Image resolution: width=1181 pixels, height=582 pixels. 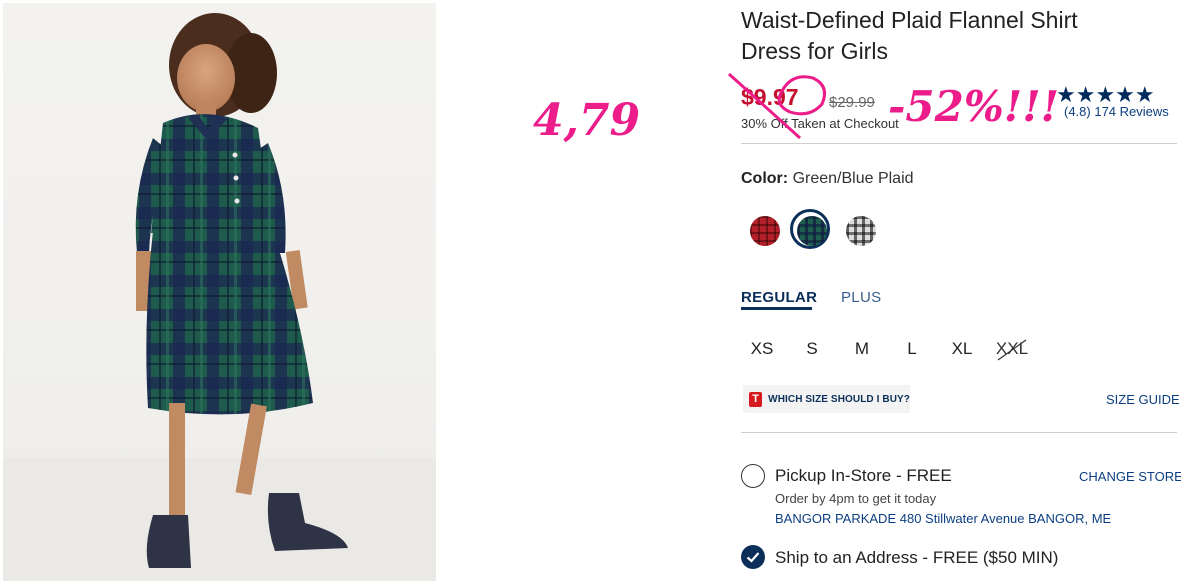 I want to click on ship-checkmark-icon, so click(x=753, y=557).